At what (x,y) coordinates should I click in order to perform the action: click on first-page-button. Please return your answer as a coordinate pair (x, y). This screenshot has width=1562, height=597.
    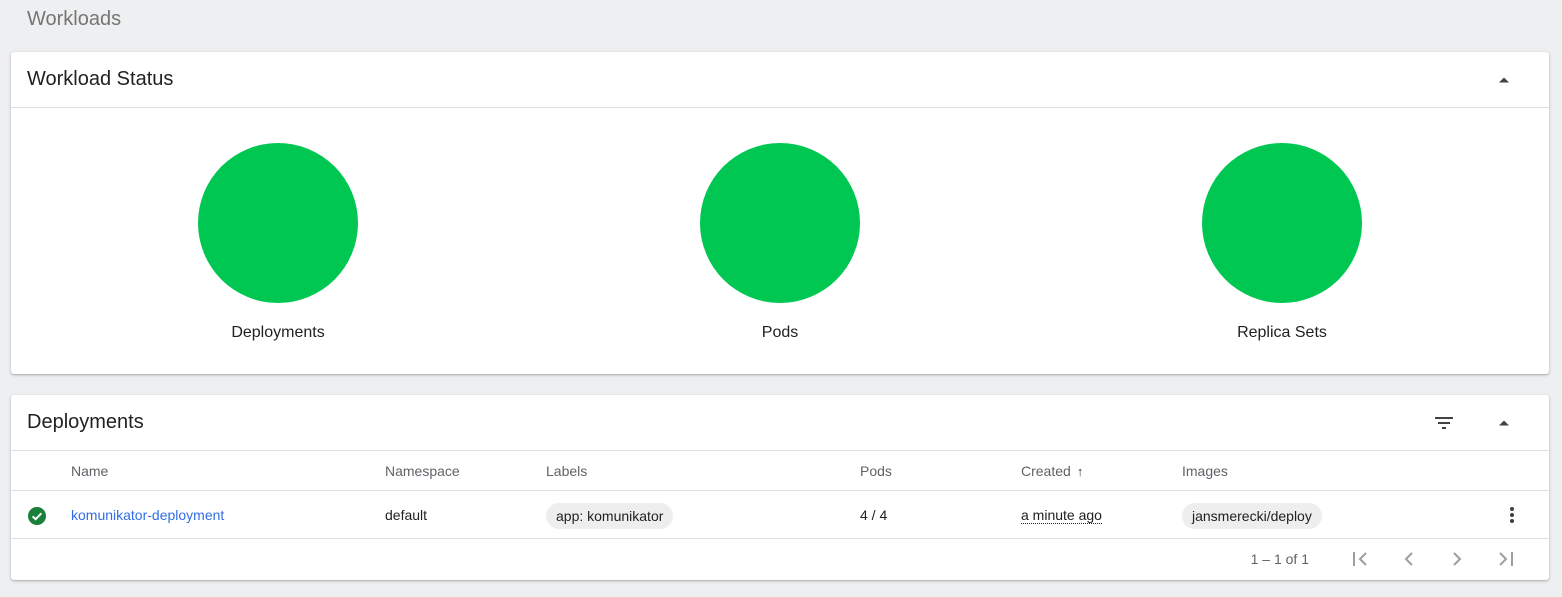
    Looking at the image, I should click on (1361, 559).